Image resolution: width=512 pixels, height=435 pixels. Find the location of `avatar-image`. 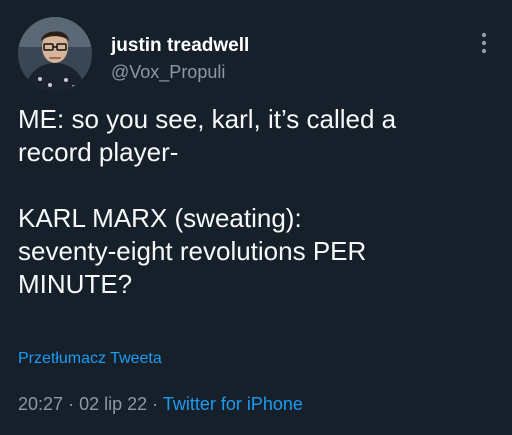

avatar-image is located at coordinates (55, 54).